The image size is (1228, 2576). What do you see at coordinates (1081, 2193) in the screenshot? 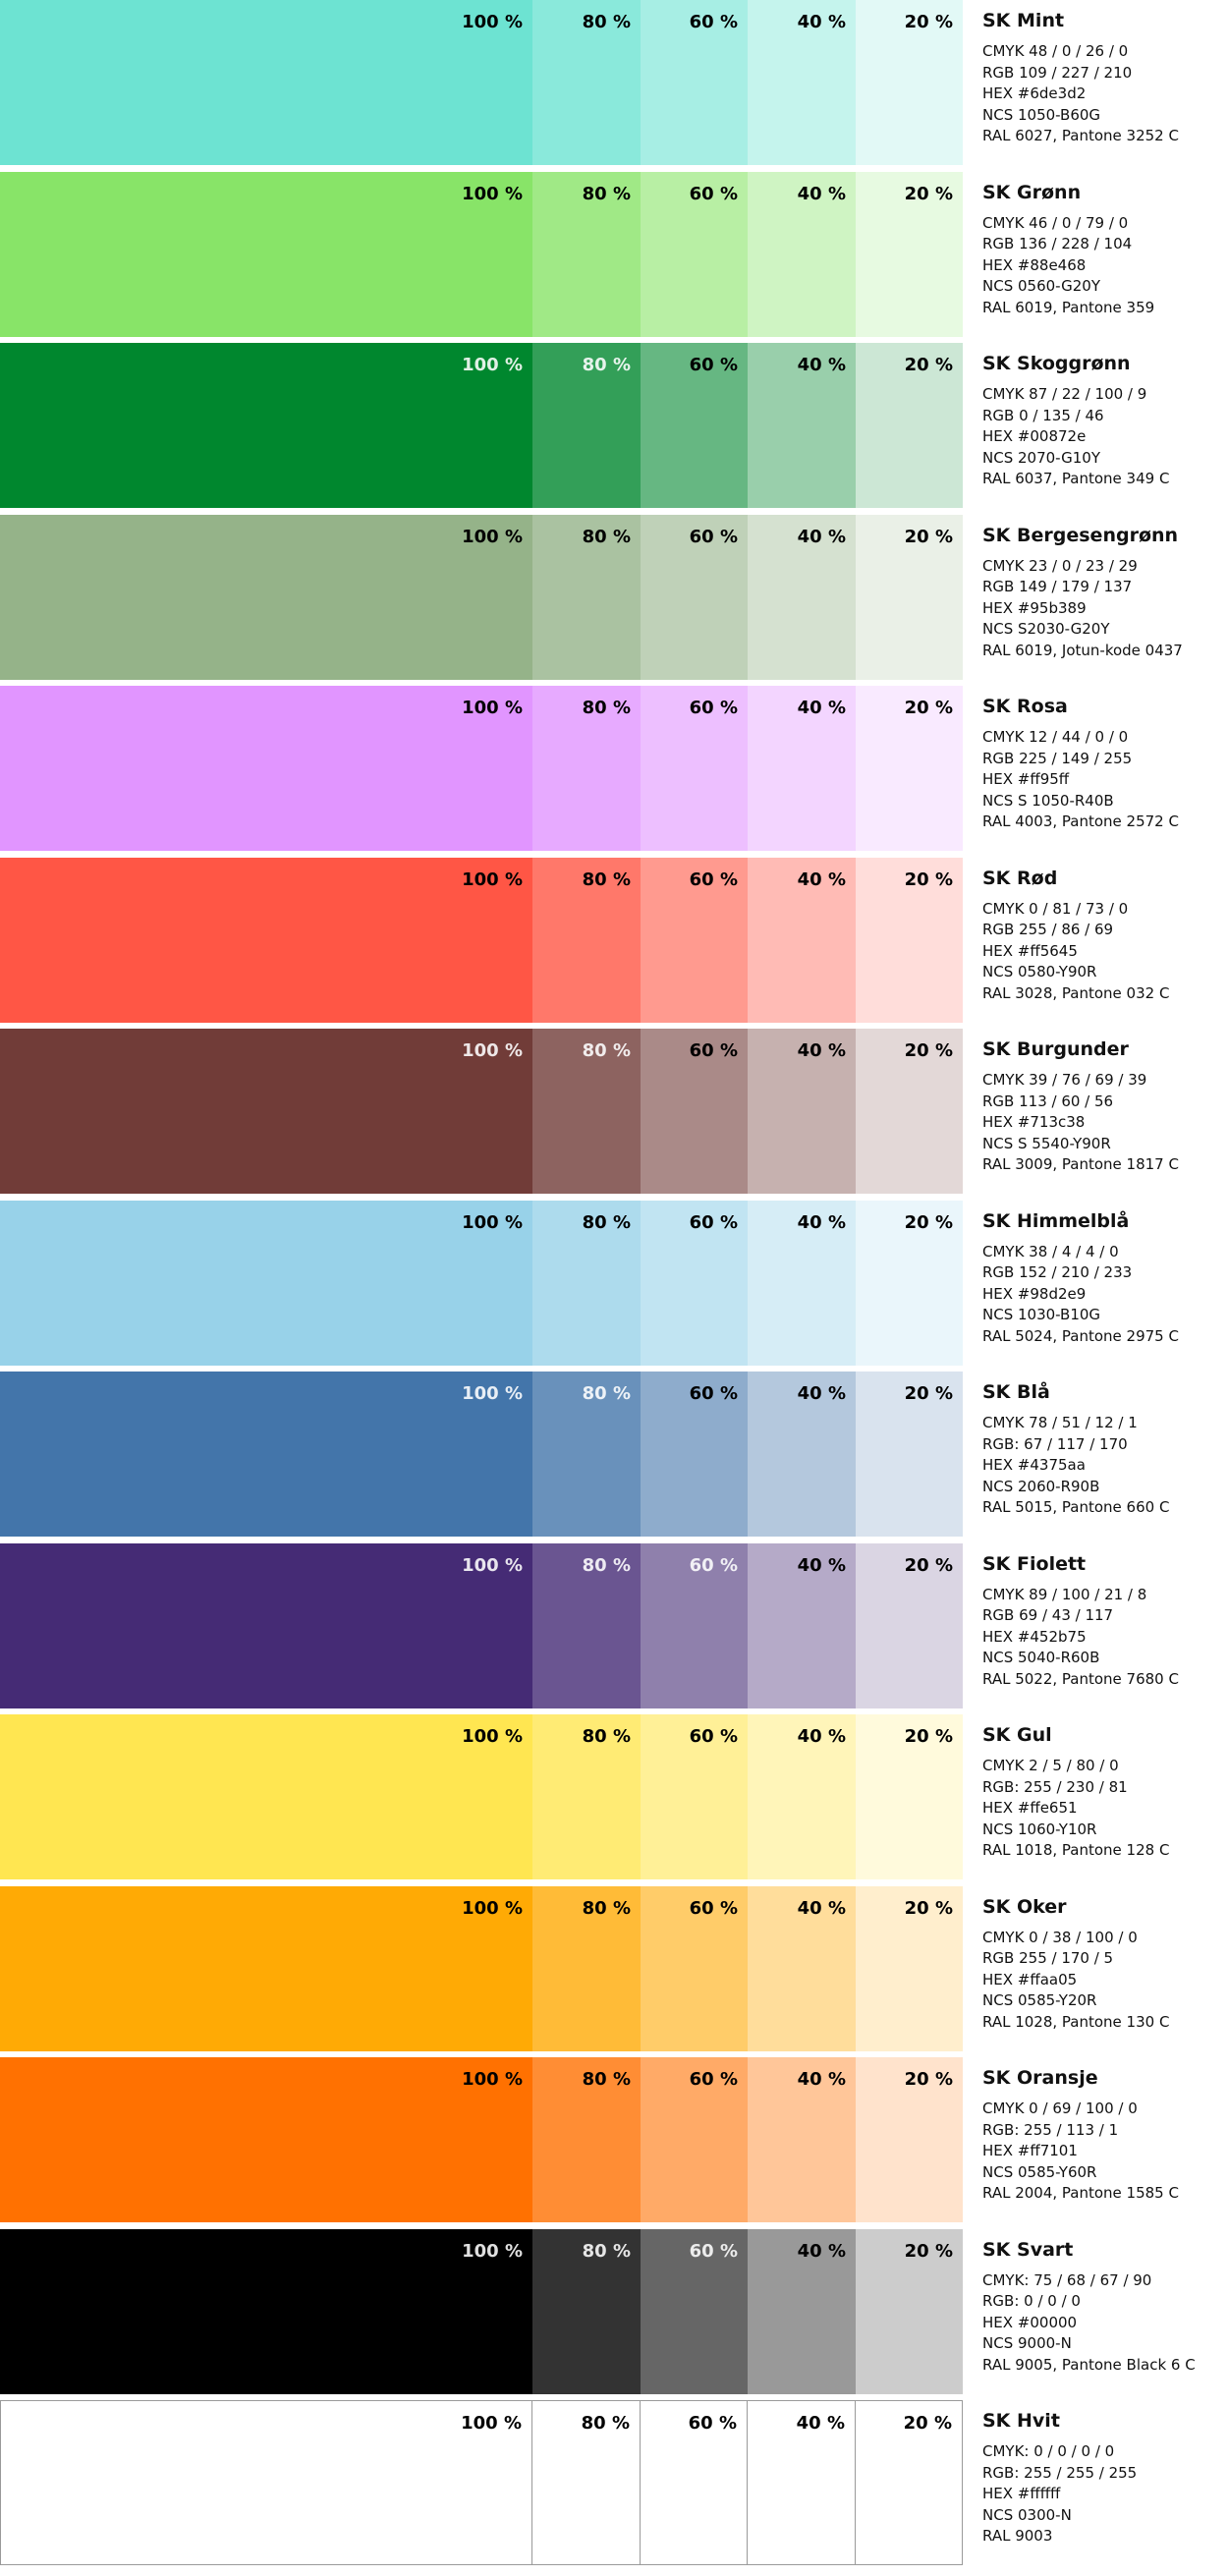
I see `color-spec-line: RAL 2004, Pantone 1585 C` at bounding box center [1081, 2193].